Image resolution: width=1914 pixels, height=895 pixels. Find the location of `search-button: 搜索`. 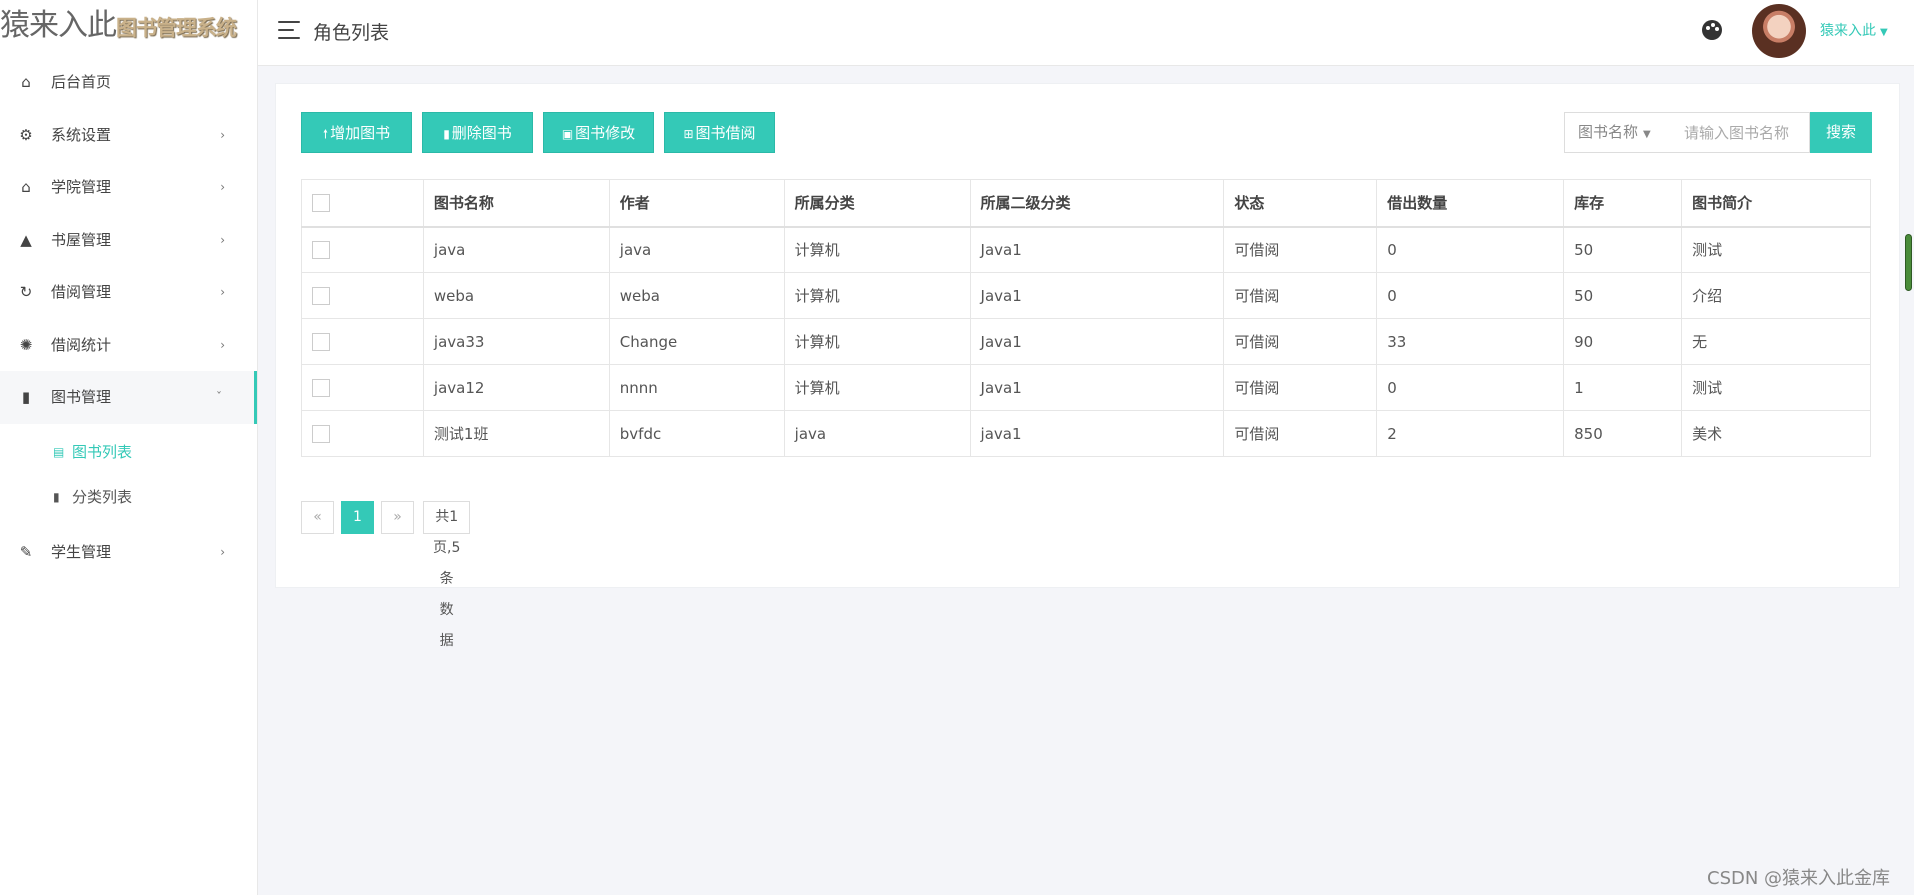

search-button: 搜索 is located at coordinates (1841, 132).